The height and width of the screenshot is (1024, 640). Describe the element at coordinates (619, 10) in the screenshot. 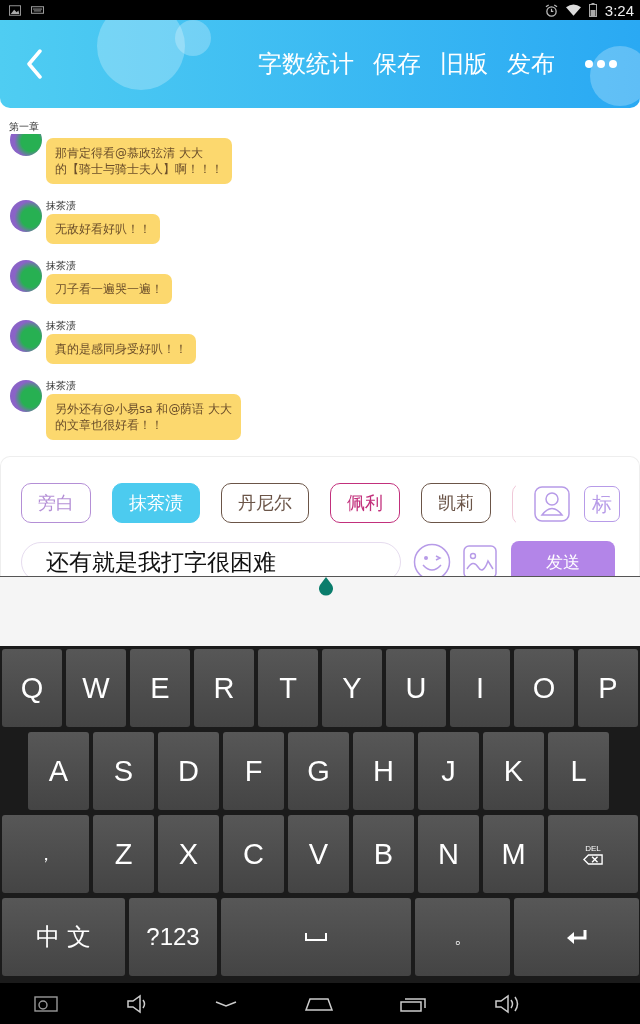

I see `clock: 3:24` at that location.